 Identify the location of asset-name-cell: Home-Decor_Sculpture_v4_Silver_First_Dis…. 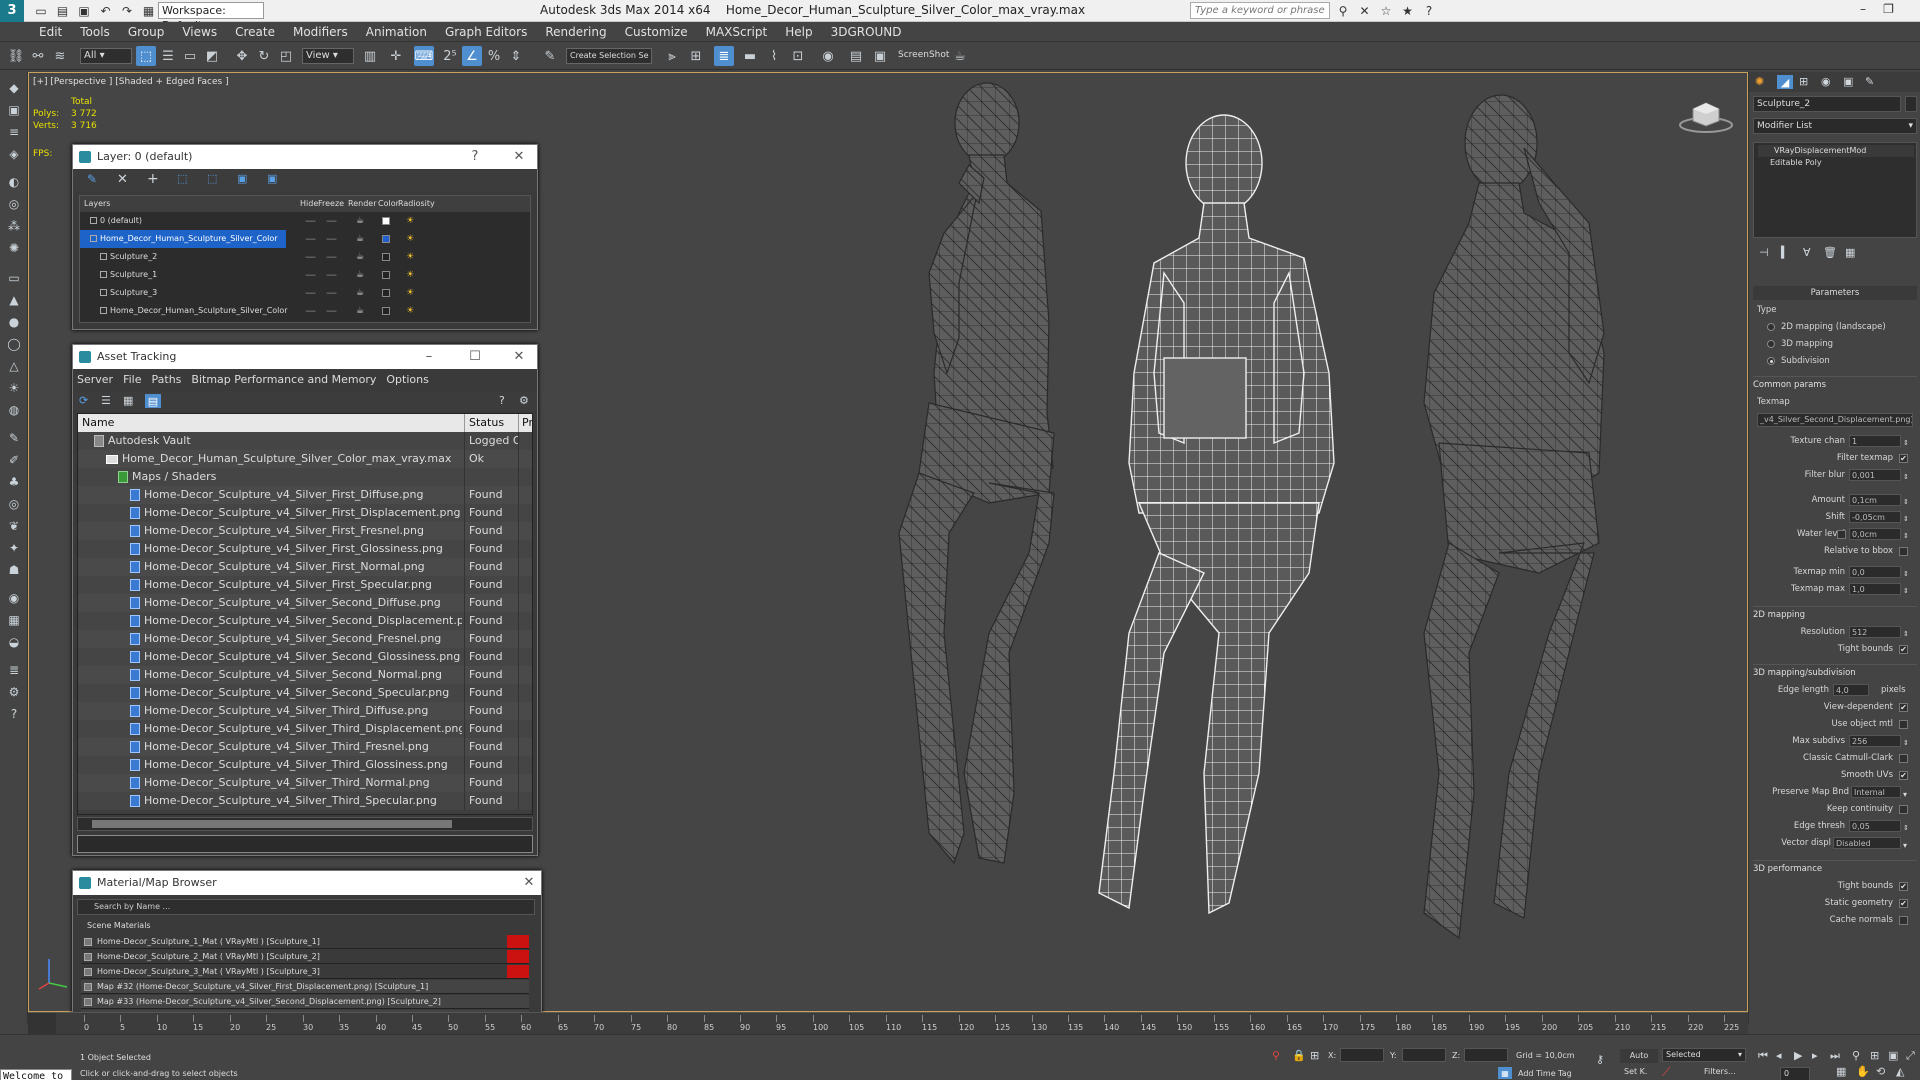
(270, 513).